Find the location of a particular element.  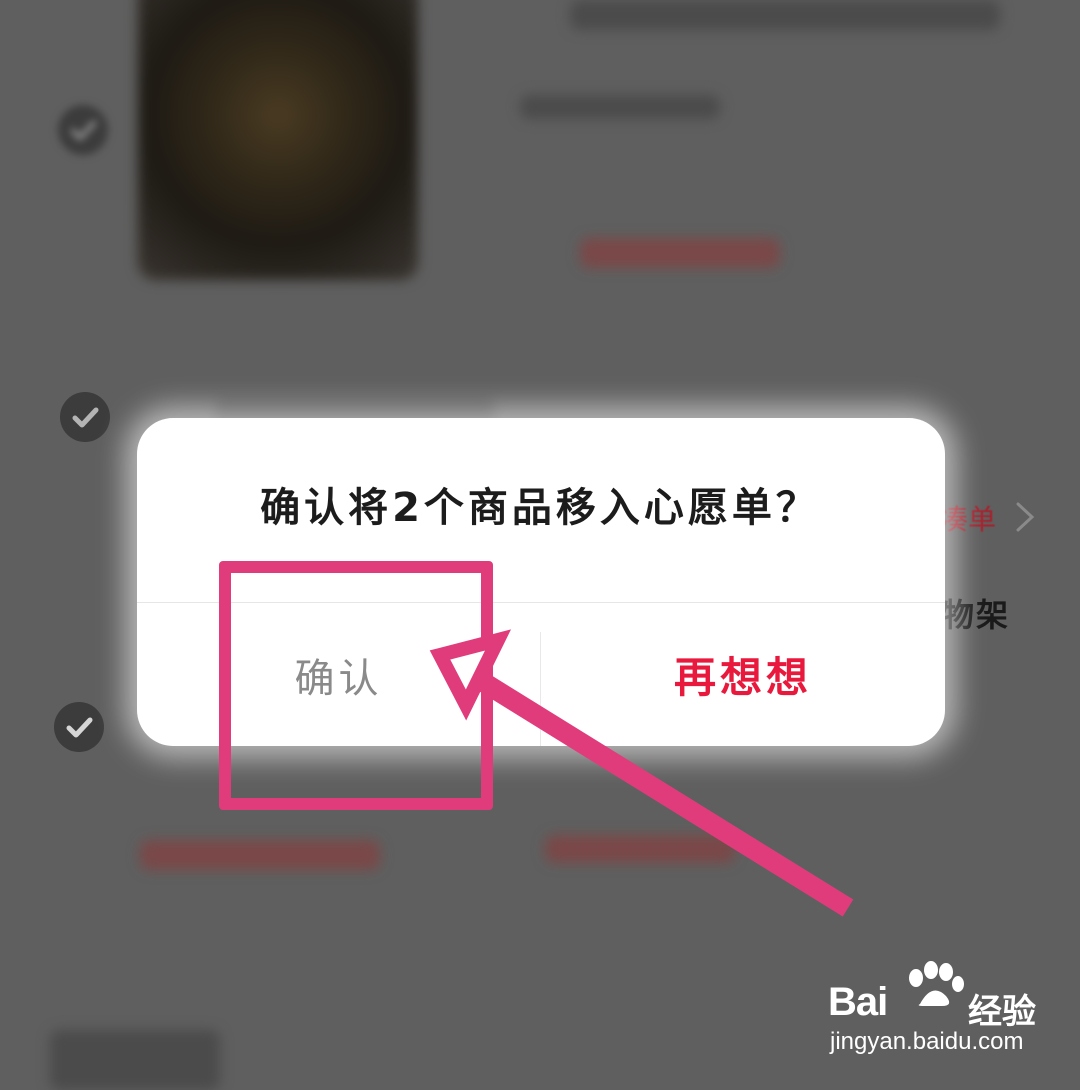

rethink-button: 再想想 is located at coordinates (743, 674).